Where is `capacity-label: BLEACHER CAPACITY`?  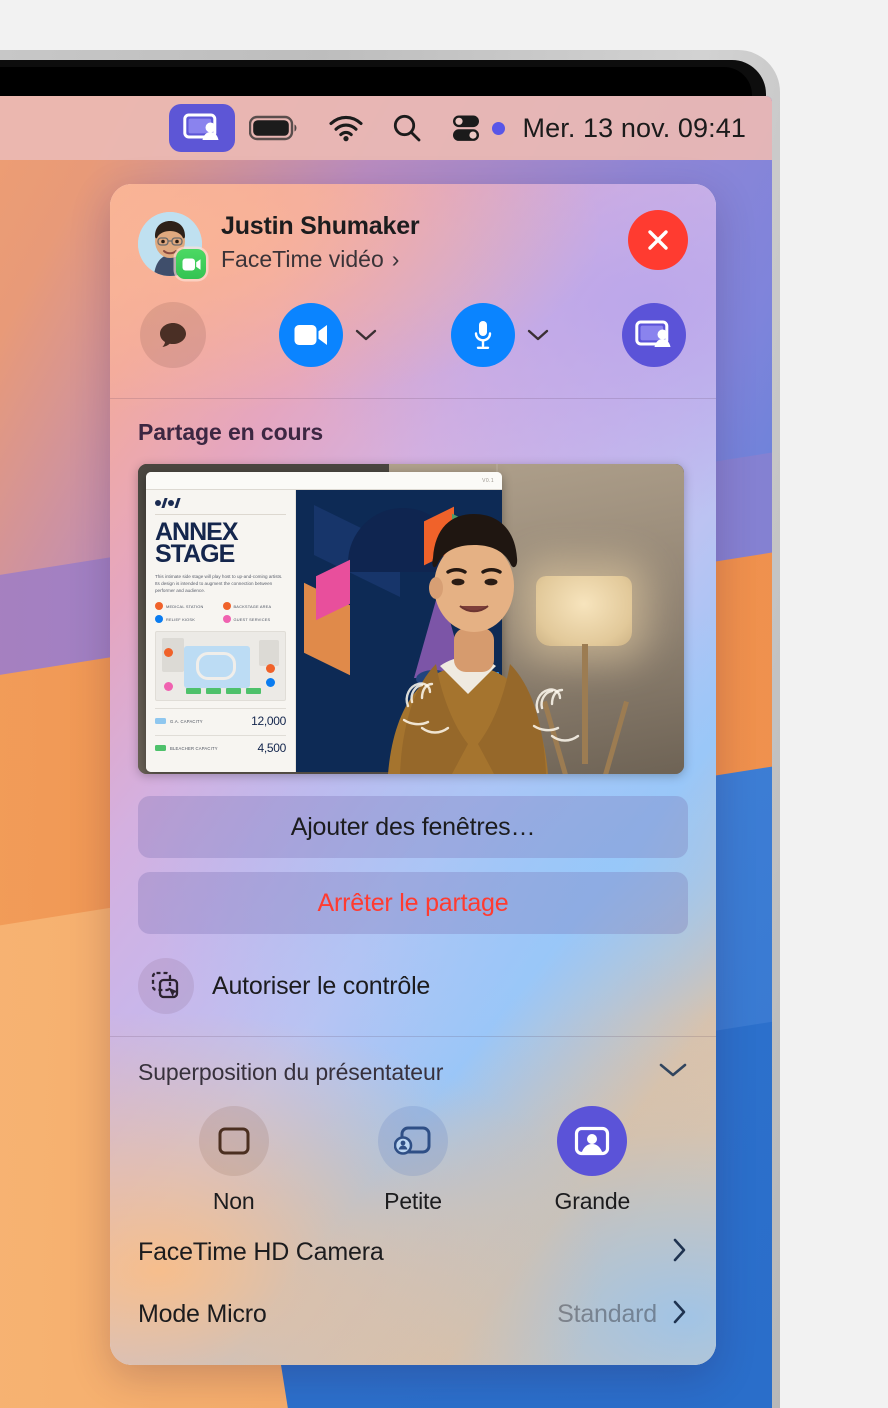 capacity-label: BLEACHER CAPACITY is located at coordinates (194, 748).